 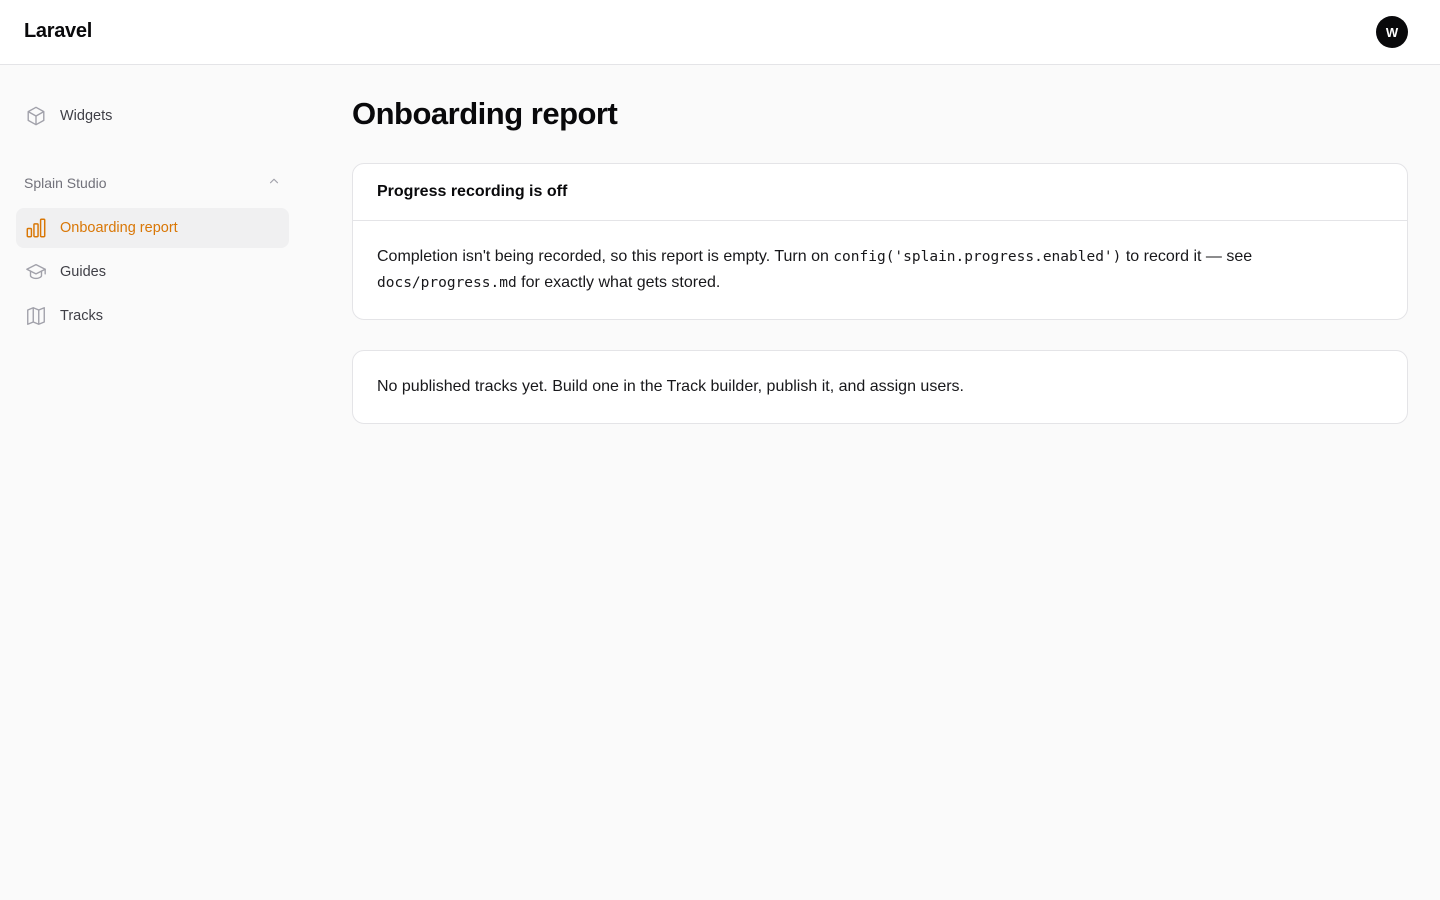 What do you see at coordinates (977, 257) in the screenshot?
I see `config-code: config('splain.progress.enabled')` at bounding box center [977, 257].